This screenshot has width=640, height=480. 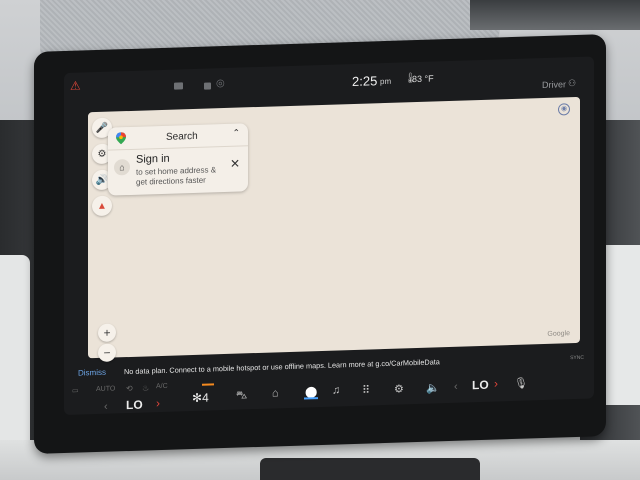 What do you see at coordinates (386, 81) in the screenshot?
I see `clock-ampm: pm` at bounding box center [386, 81].